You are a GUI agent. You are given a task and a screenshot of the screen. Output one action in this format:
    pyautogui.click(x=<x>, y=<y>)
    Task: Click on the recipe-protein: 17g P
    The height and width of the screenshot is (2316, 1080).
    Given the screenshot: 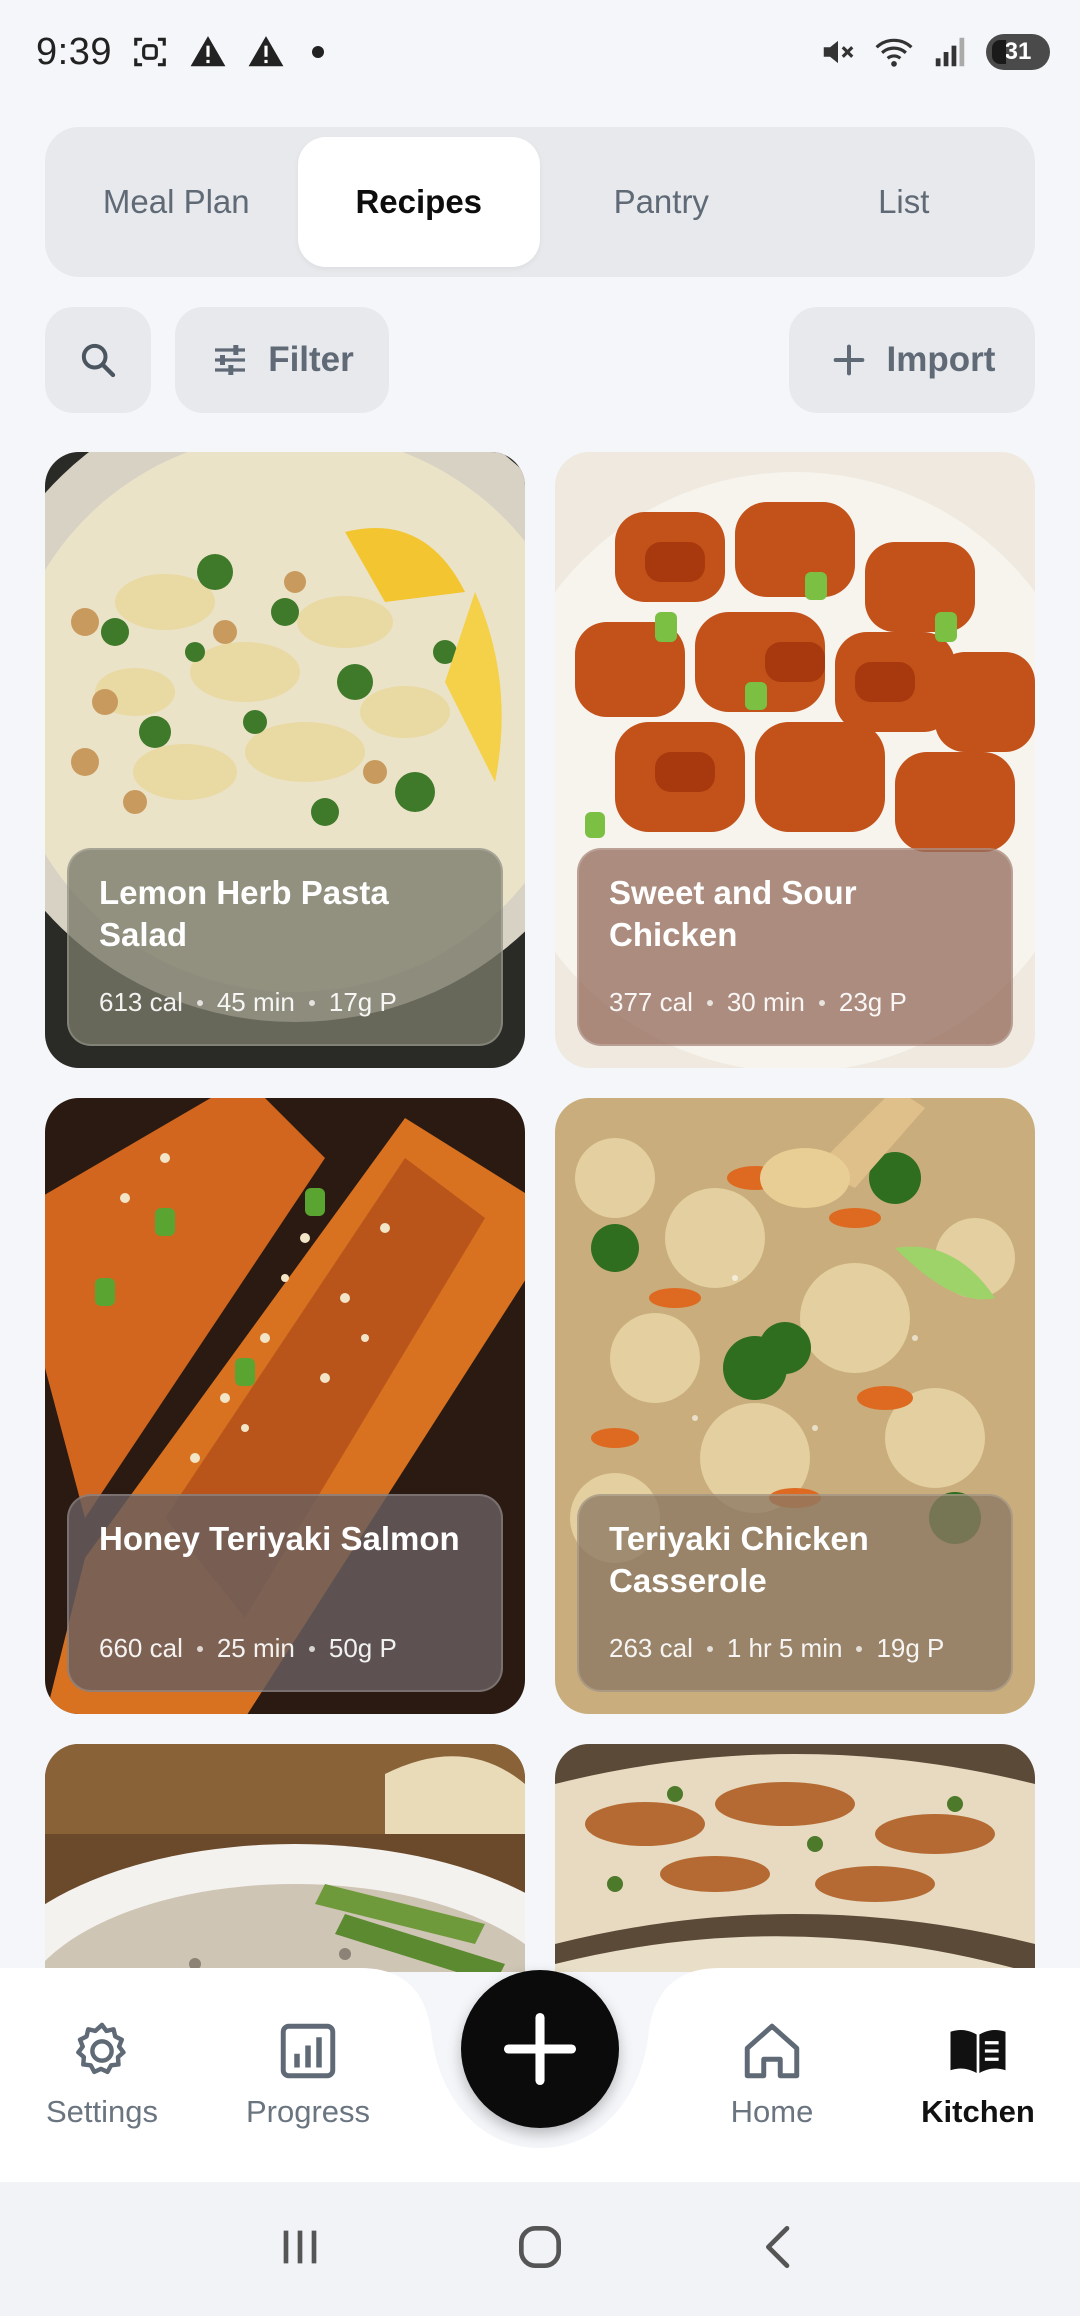 What is the action you would take?
    pyautogui.click(x=362, y=1002)
    